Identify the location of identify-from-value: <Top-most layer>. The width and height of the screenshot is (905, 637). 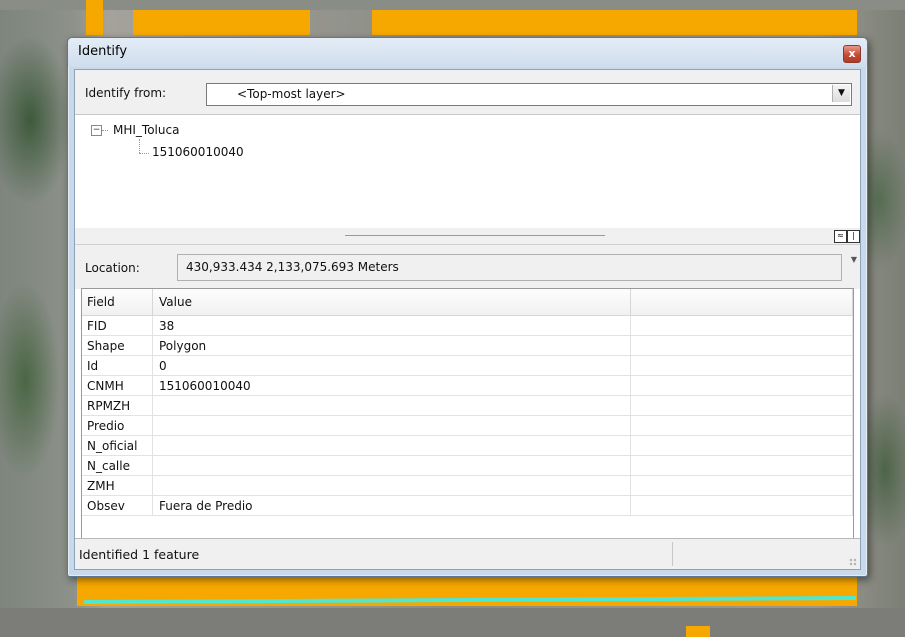
(291, 94).